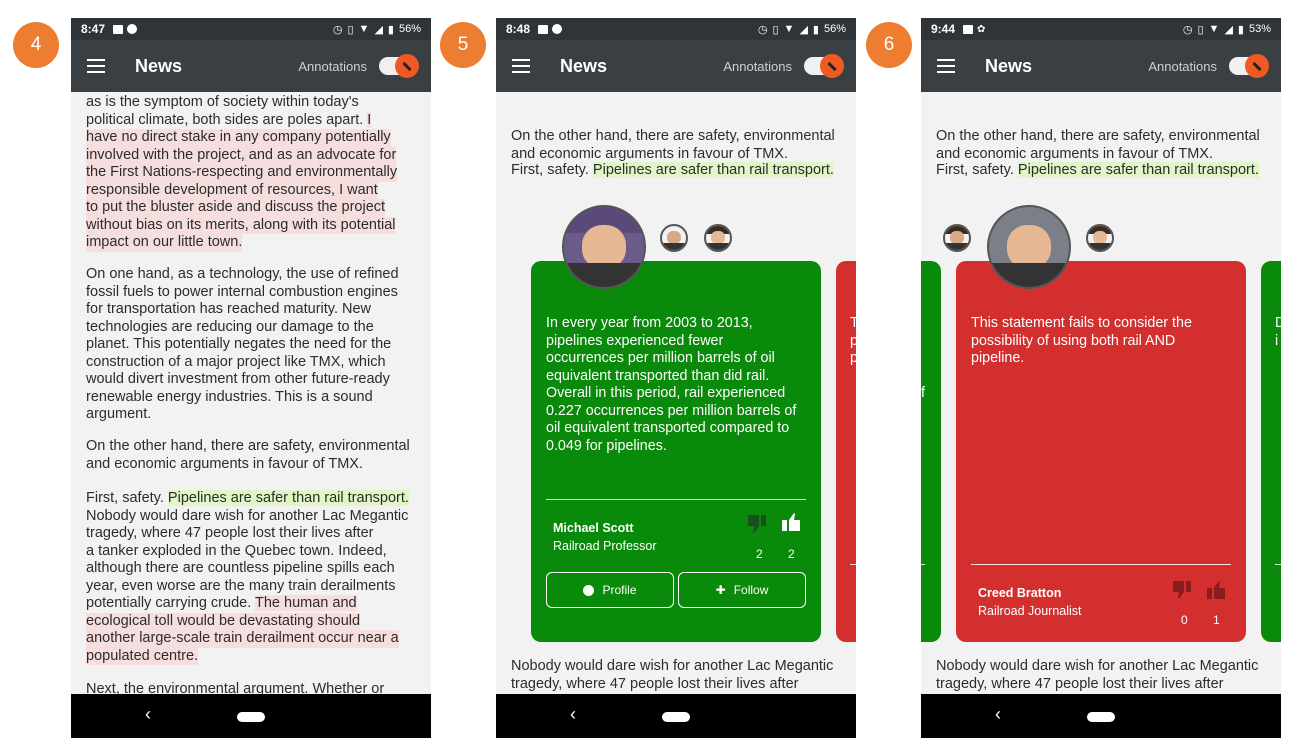 Image resolution: width=1306 pixels, height=750 pixels. What do you see at coordinates (720, 590) in the screenshot?
I see `add-user-icon: ✚` at bounding box center [720, 590].